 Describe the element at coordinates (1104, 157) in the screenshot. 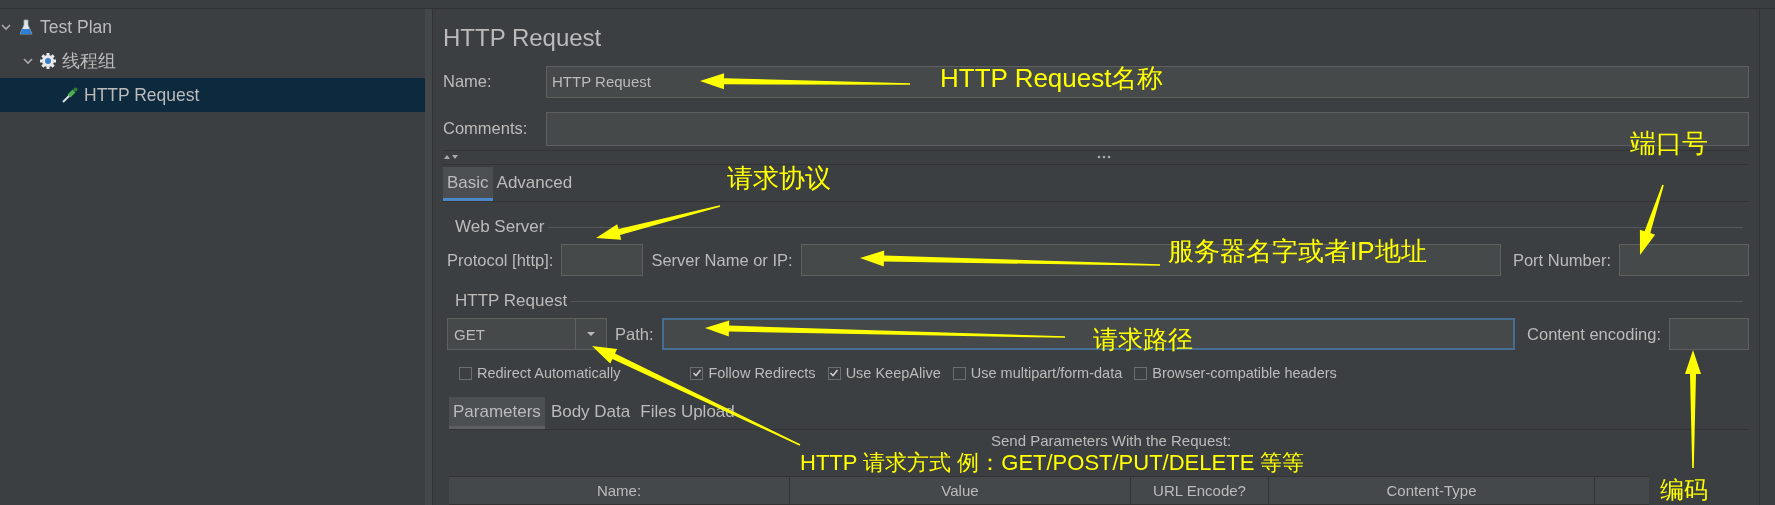

I see `drag-handle-icon` at that location.